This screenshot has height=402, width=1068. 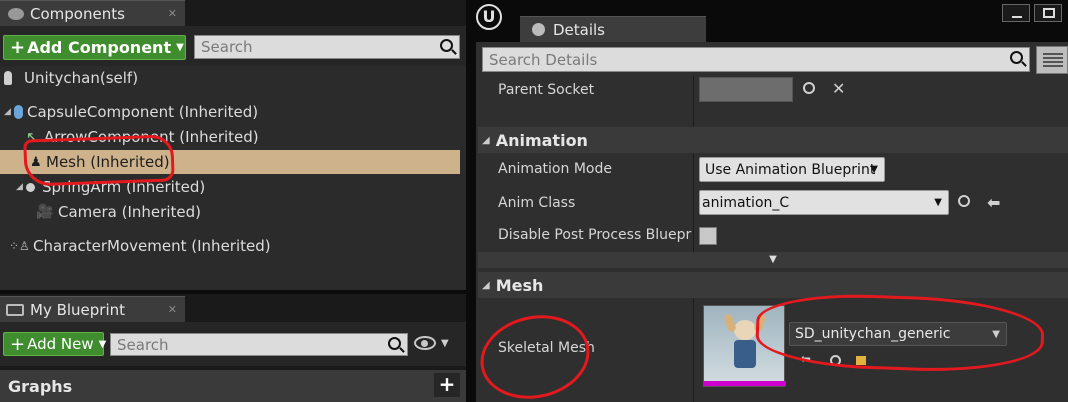 What do you see at coordinates (18, 112) in the screenshot?
I see `capsule-icon` at bounding box center [18, 112].